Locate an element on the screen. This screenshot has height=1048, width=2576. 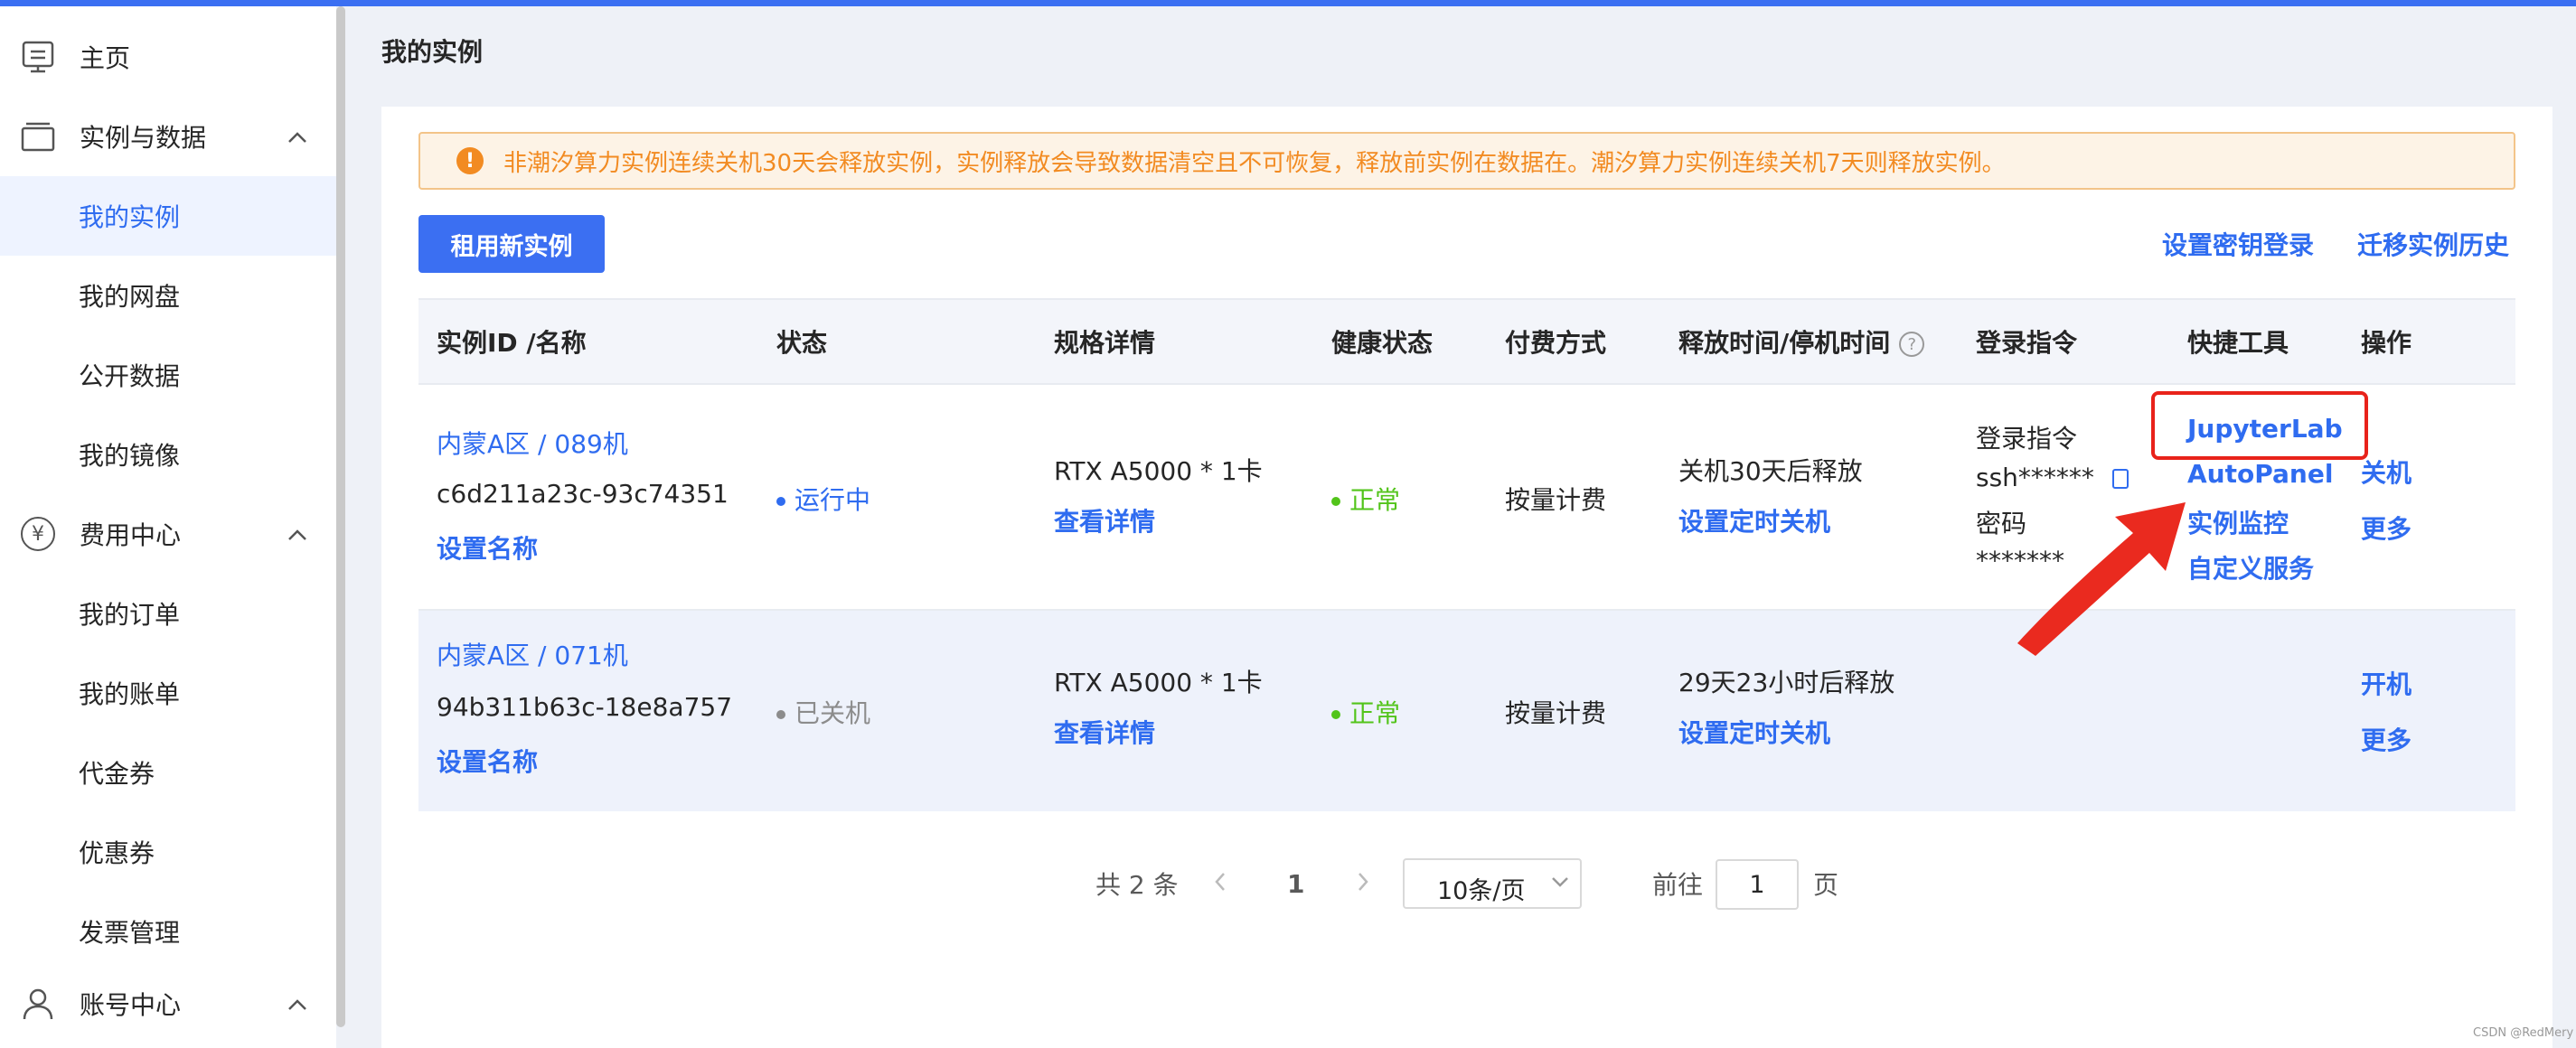
sidebar-item-my-disk: 我的网盘 is located at coordinates (168, 295).